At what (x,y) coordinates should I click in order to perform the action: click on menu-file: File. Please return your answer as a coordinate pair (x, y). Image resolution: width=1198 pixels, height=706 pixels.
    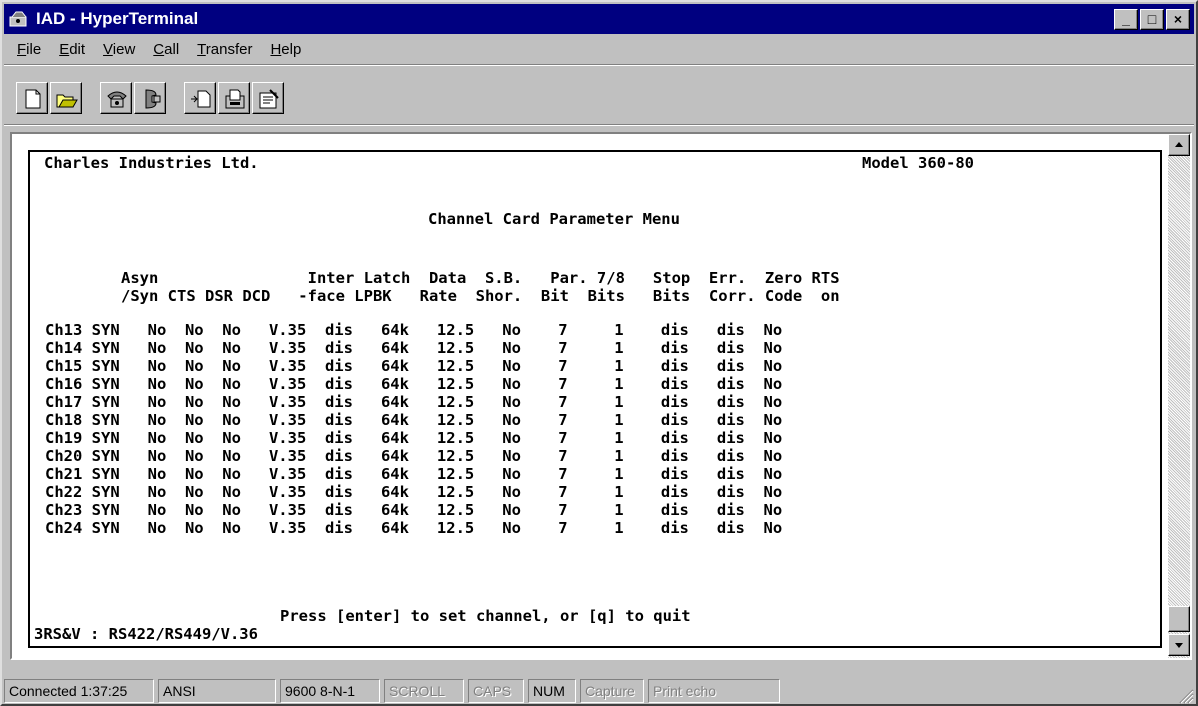
    Looking at the image, I should click on (29, 49).